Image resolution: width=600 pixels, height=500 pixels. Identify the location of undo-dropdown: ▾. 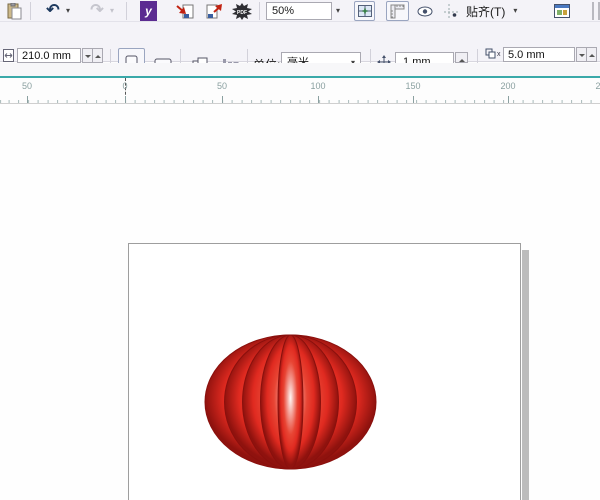
(68, 11).